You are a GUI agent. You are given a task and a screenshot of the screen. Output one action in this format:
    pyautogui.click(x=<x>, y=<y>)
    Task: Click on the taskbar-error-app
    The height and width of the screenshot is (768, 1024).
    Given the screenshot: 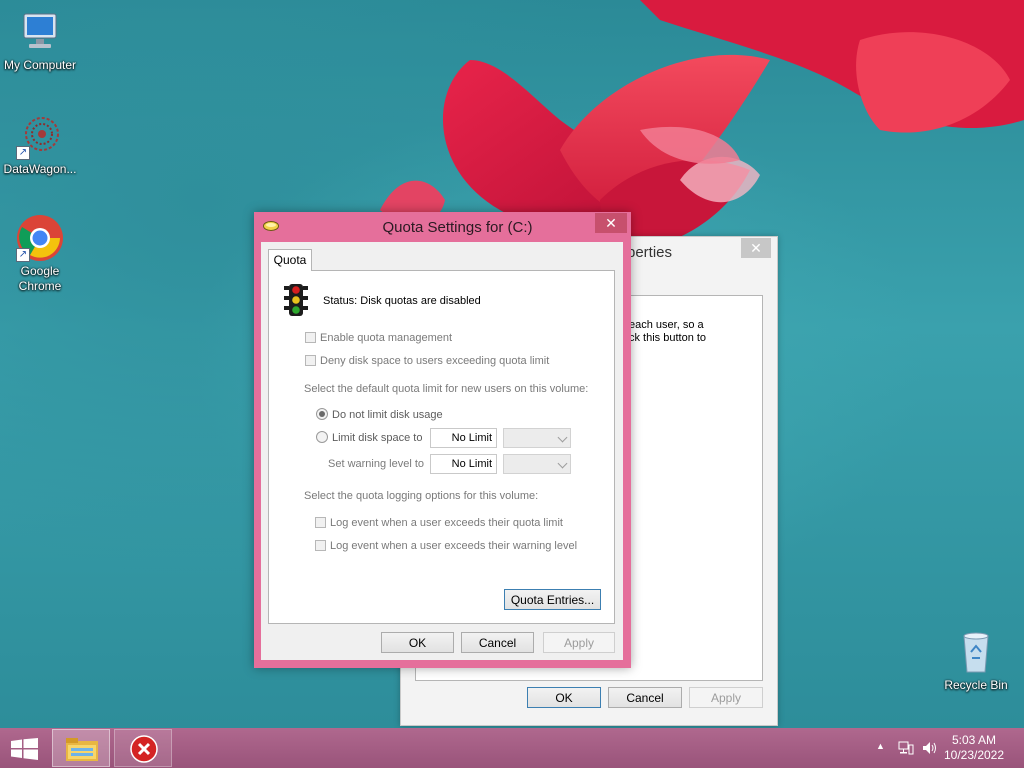 What is the action you would take?
    pyautogui.click(x=143, y=748)
    